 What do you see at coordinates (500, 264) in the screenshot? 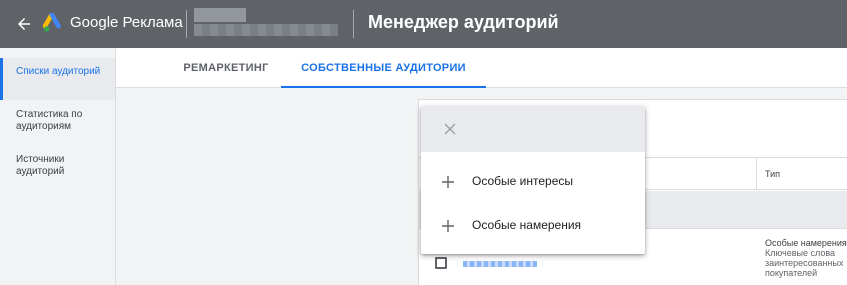
I see `audience-name-link-redacted` at bounding box center [500, 264].